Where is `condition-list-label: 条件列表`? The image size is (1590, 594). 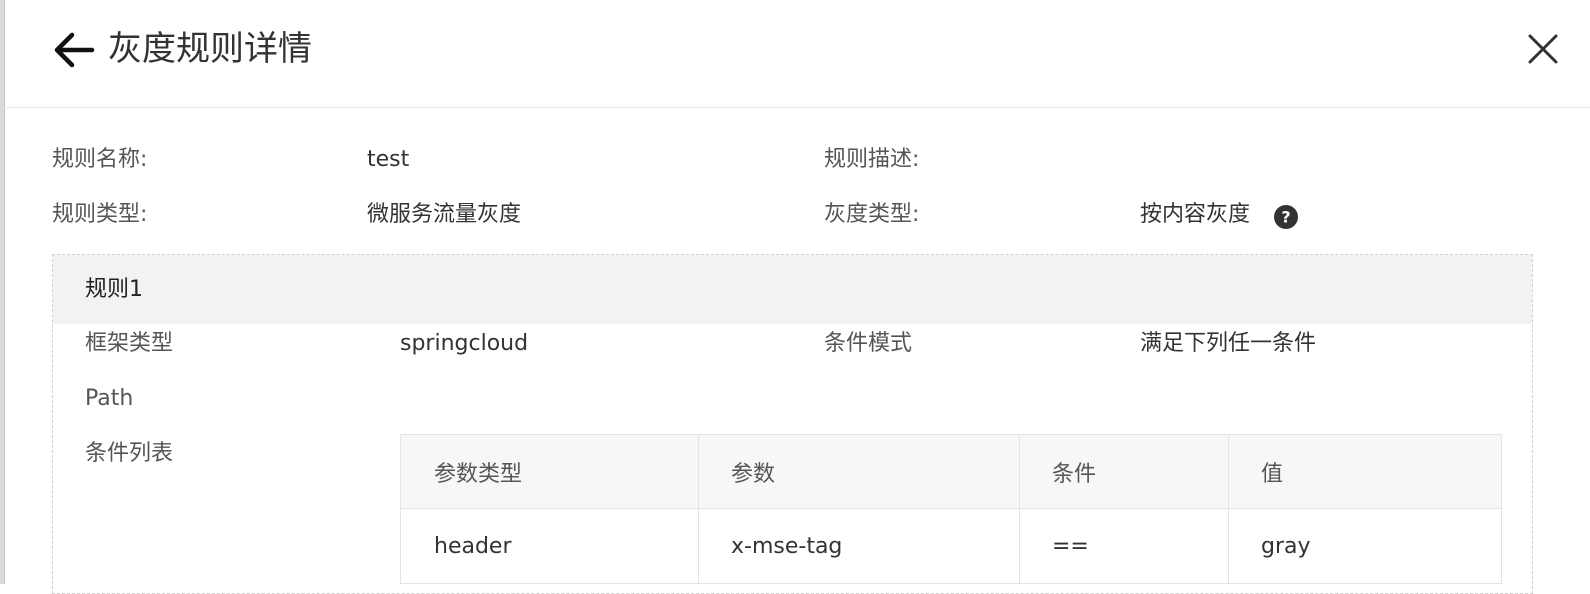 condition-list-label: 条件列表 is located at coordinates (129, 453).